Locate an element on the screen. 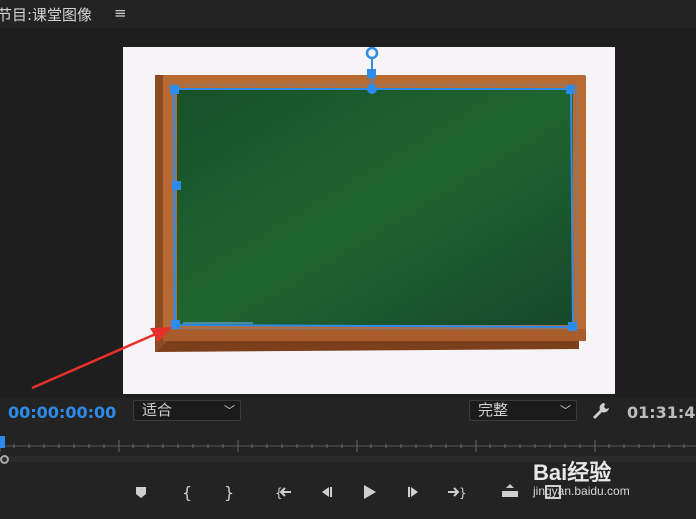 The width and height of the screenshot is (696, 519). go-to-out-icon: } is located at coordinates (457, 492).